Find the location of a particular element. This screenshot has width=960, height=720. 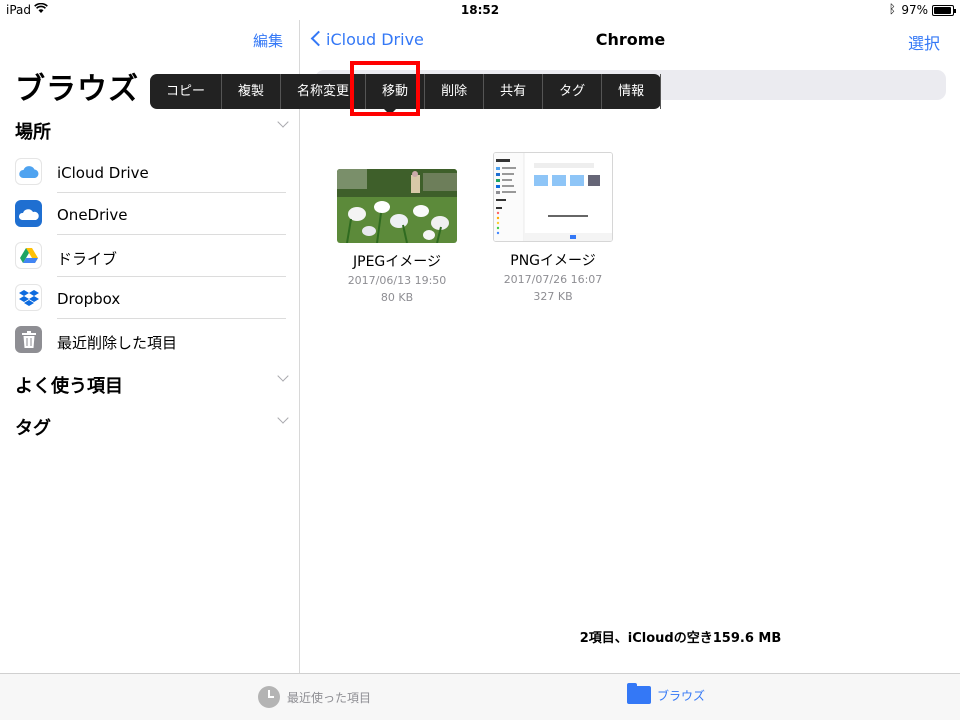

tab-browse: ブラウズ is located at coordinates (666, 693).